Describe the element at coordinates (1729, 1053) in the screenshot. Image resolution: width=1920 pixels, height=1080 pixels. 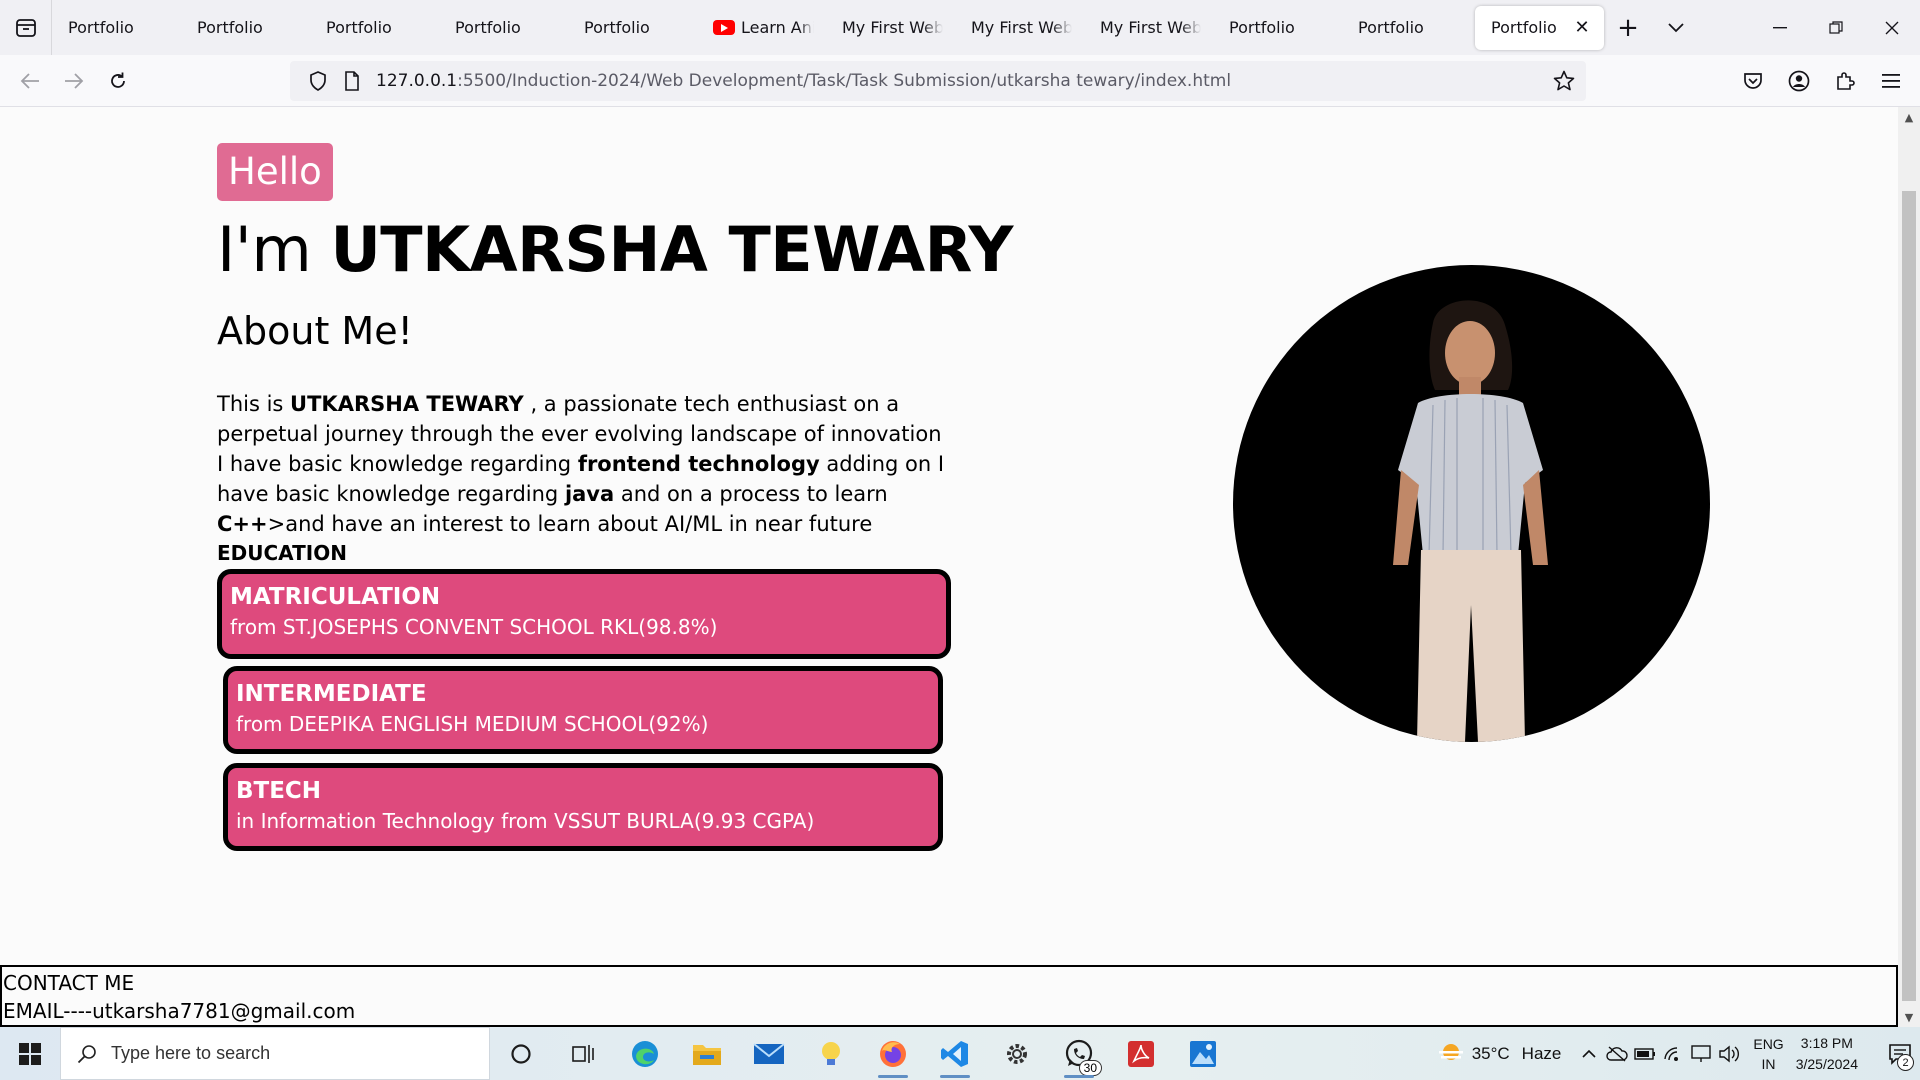
I see `volume-button` at that location.